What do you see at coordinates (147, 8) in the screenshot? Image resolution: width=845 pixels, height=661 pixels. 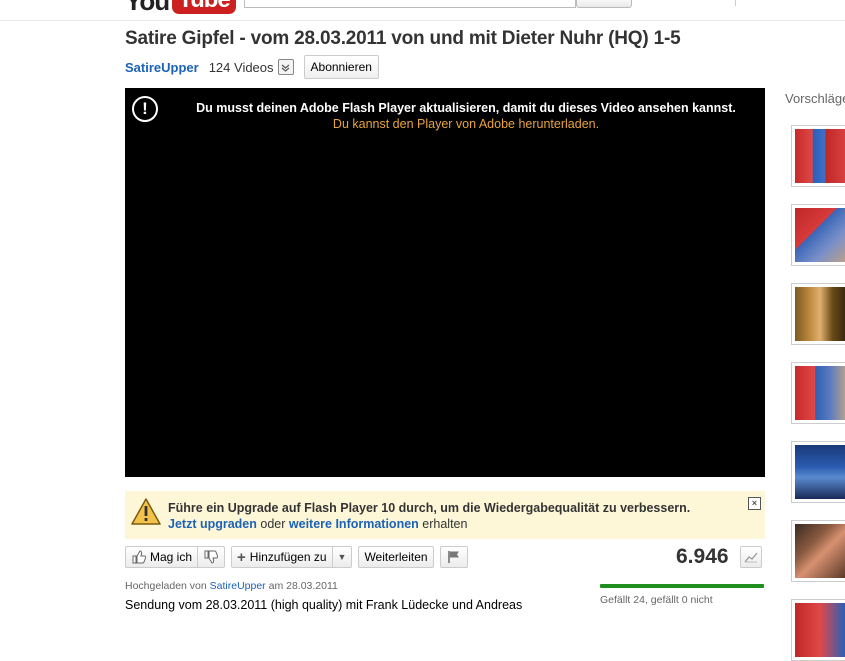 I see `logo-you-text: You` at bounding box center [147, 8].